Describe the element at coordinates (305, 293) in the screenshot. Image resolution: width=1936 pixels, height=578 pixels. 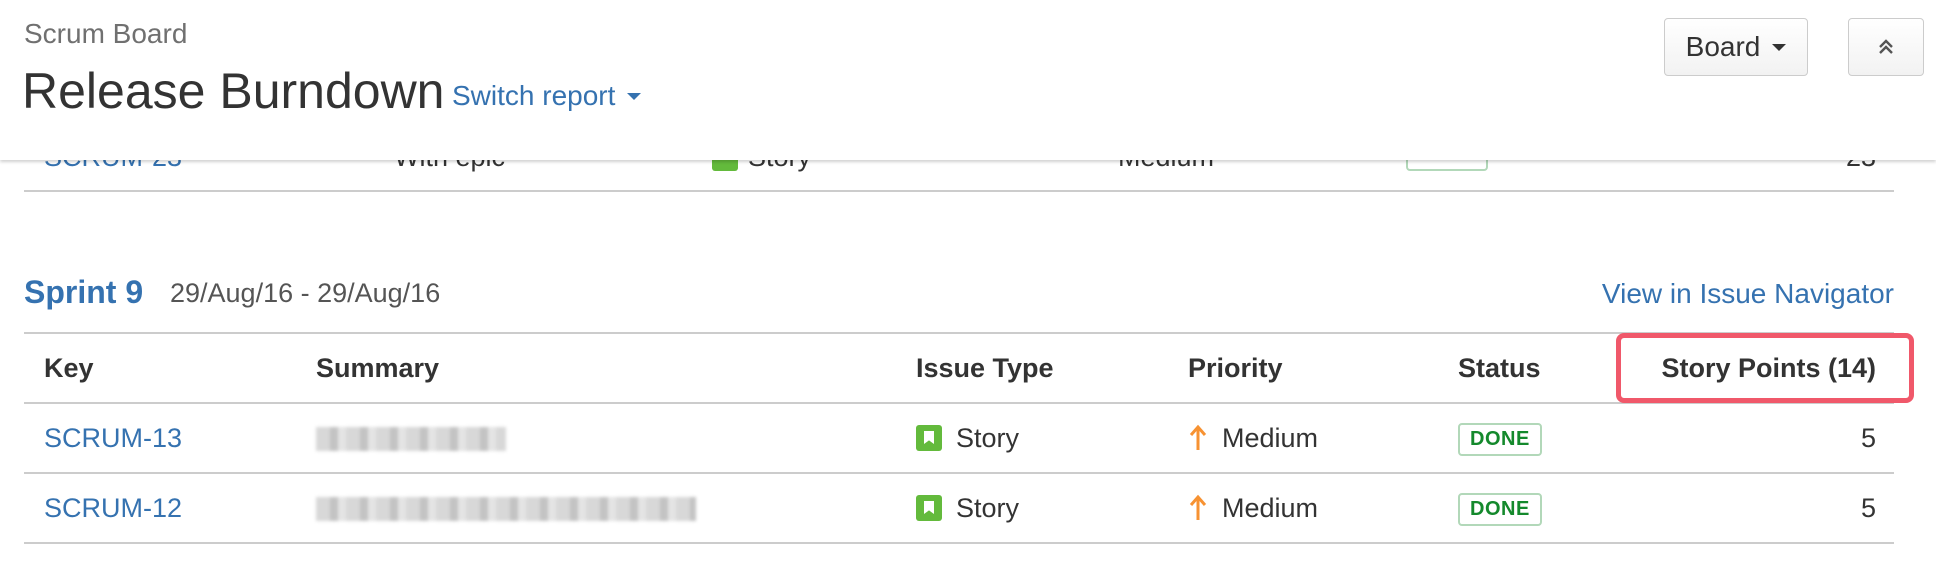
I see `sprint-dates: 29/Aug/16 - 29/Aug/16` at that location.